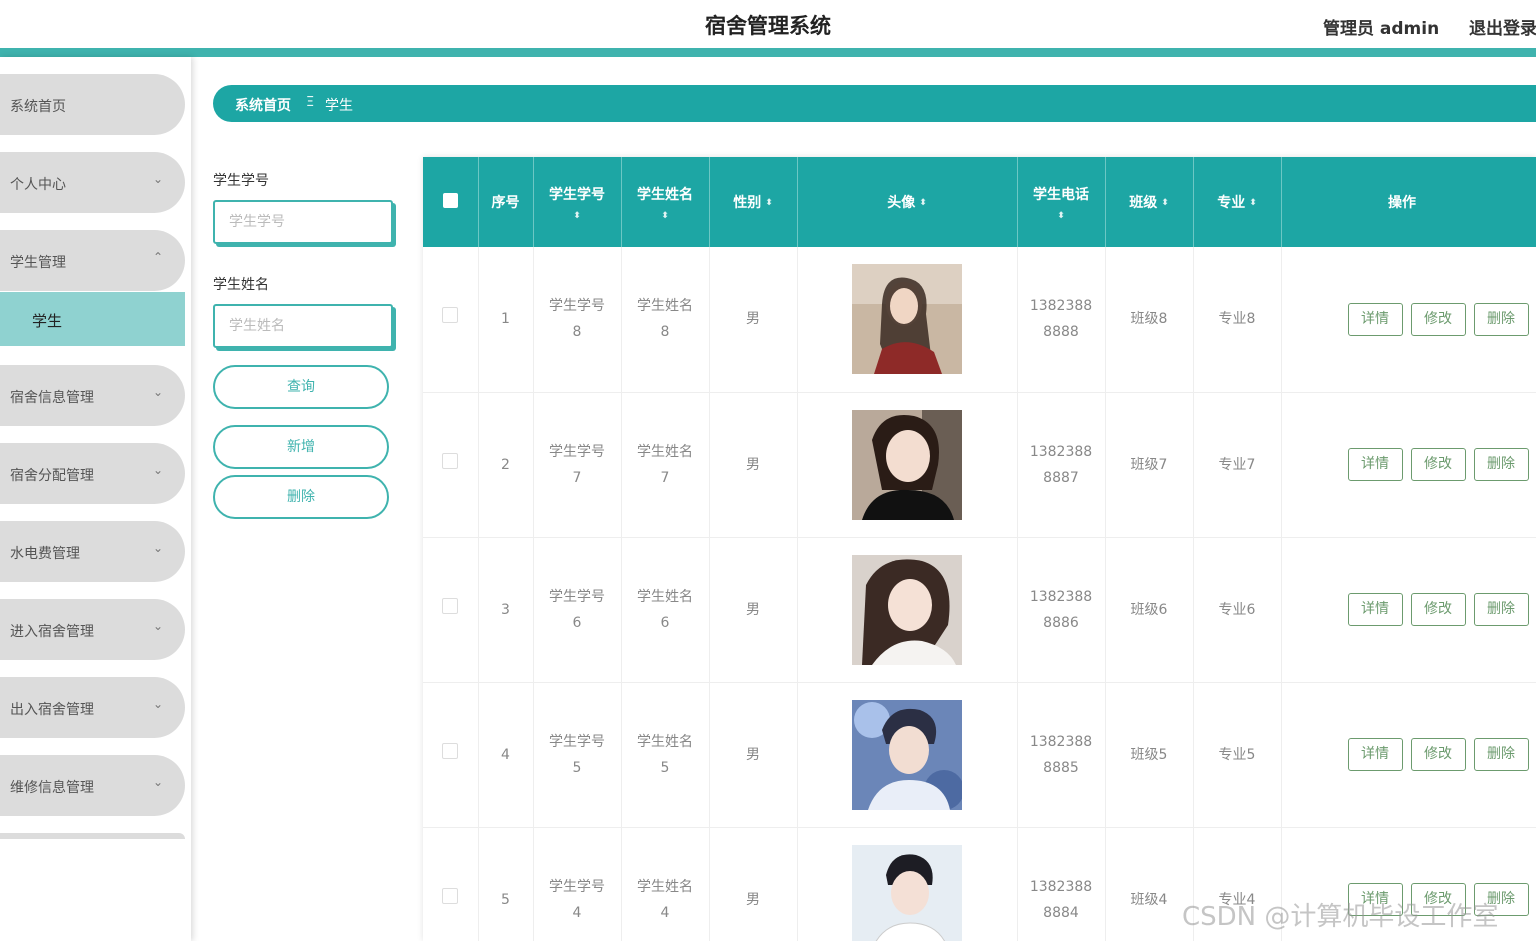 This screenshot has height=941, width=1536. What do you see at coordinates (92, 395) in the screenshot?
I see `sidebar-item-dorm-info: 宿舍信息管理 ⌄` at bounding box center [92, 395].